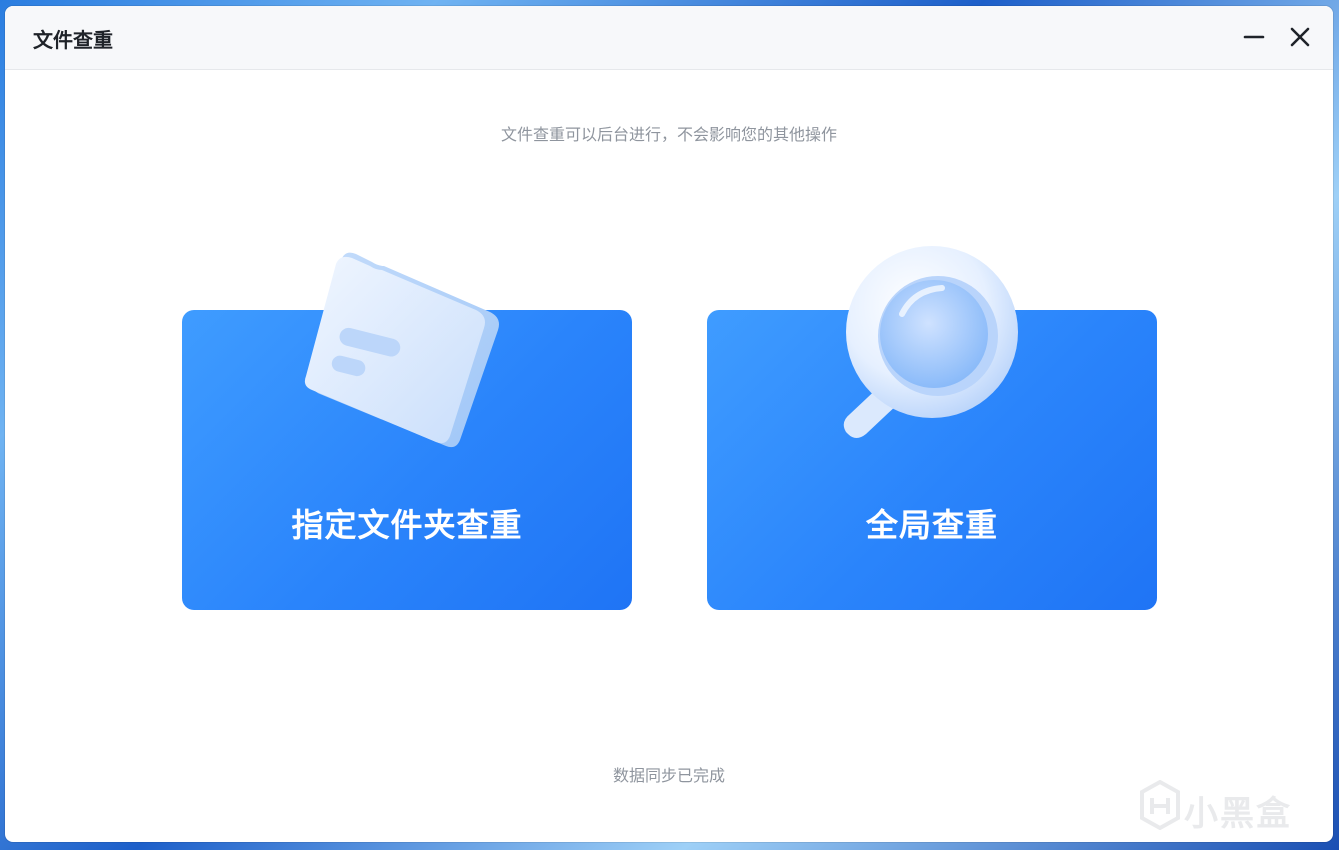 The width and height of the screenshot is (1339, 850). Describe the element at coordinates (1160, 805) in the screenshot. I see `heybox-logo-icon` at that location.